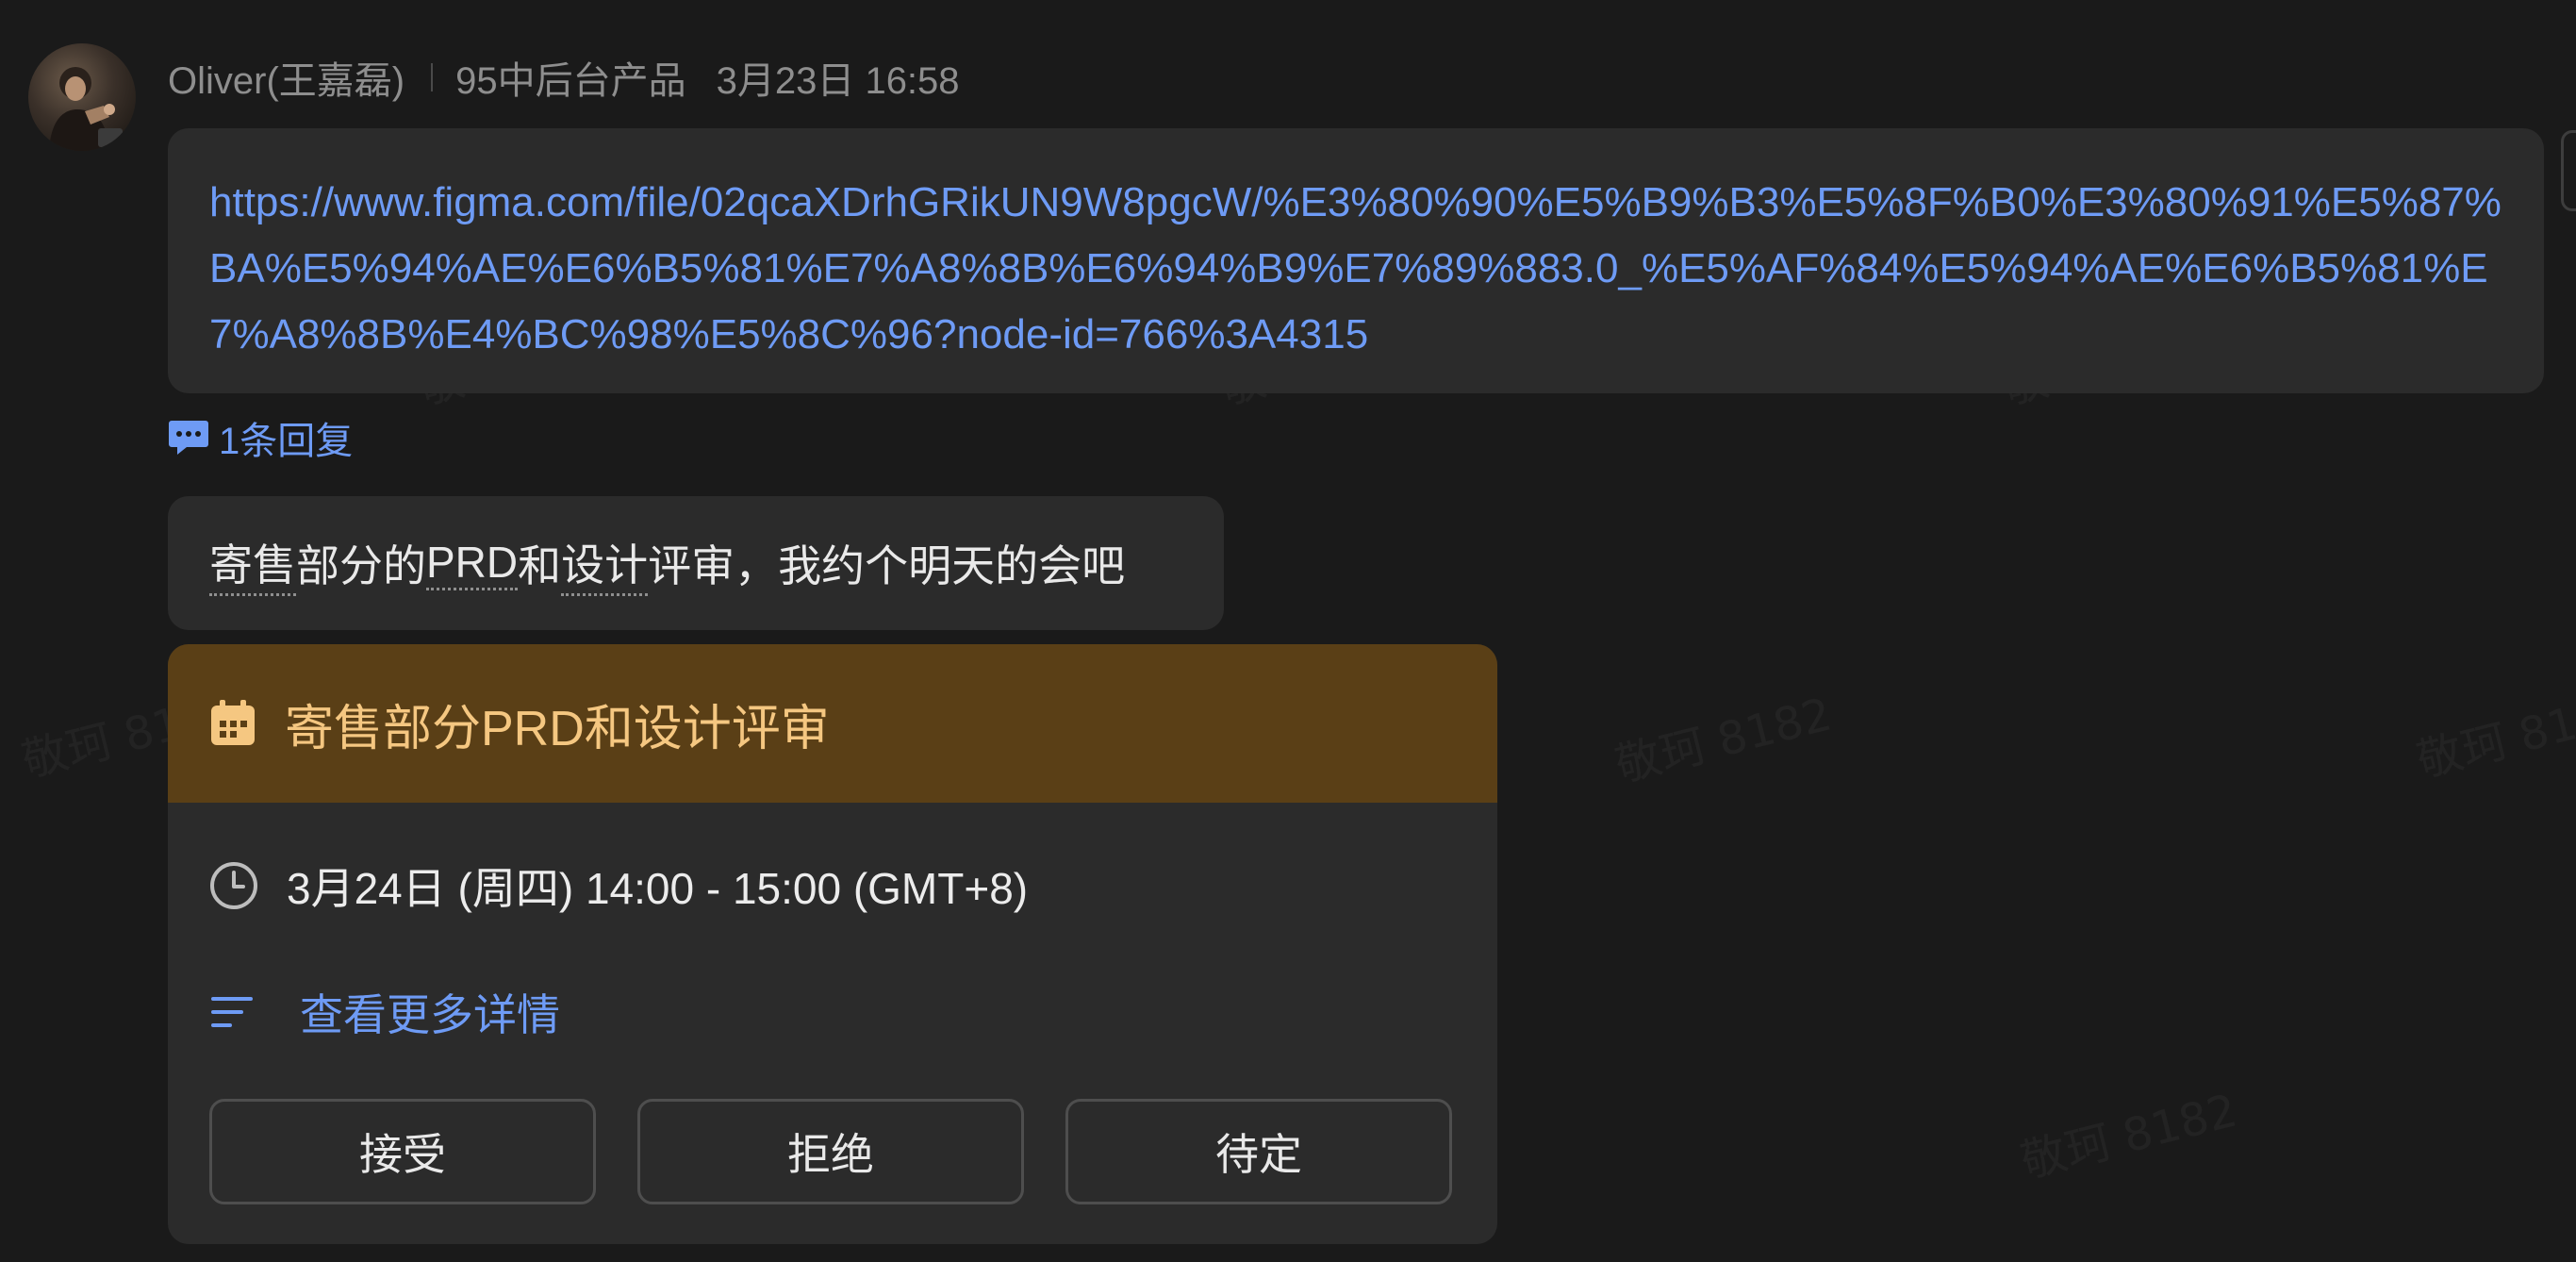  I want to click on side-panel-tab, so click(2568, 171).